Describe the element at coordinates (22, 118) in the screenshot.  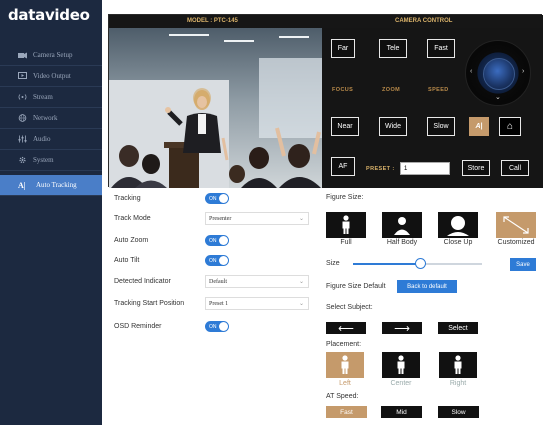
I see `globe-icon` at that location.